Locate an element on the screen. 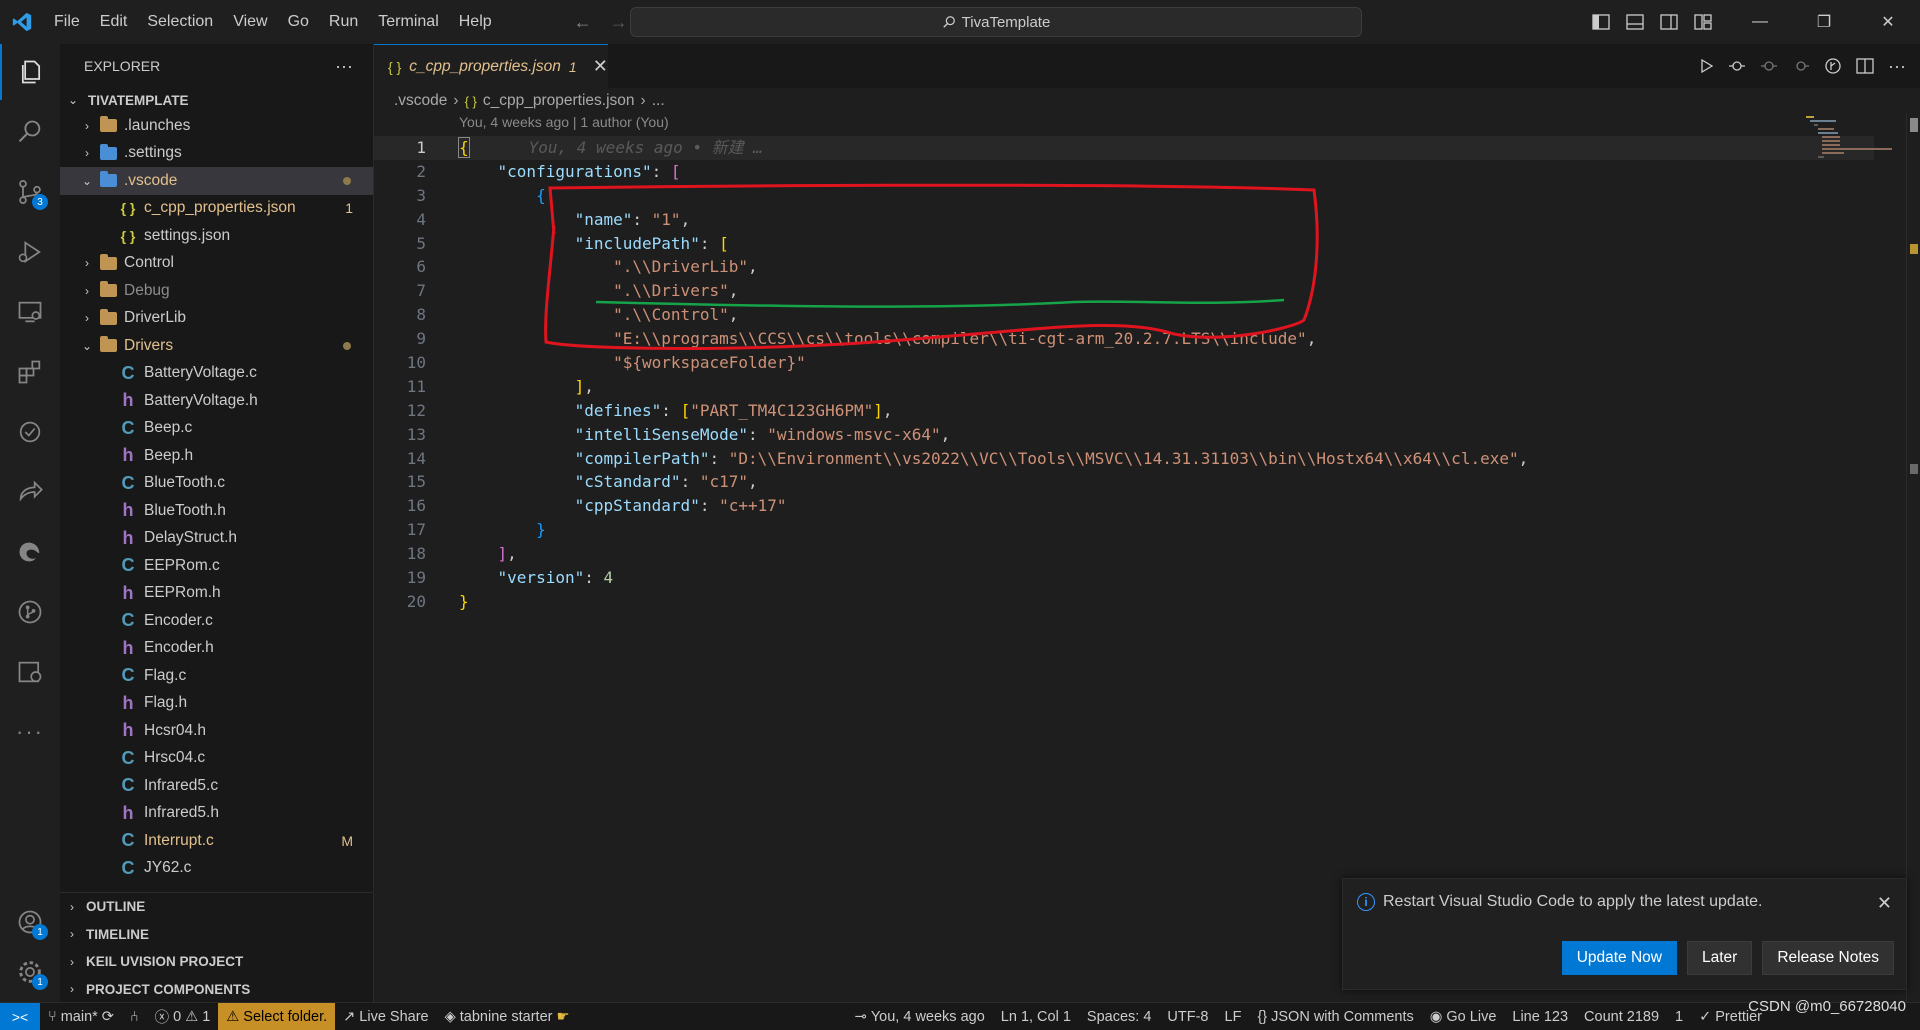  tree-item: C Hrsc04.c is located at coordinates (216, 759).